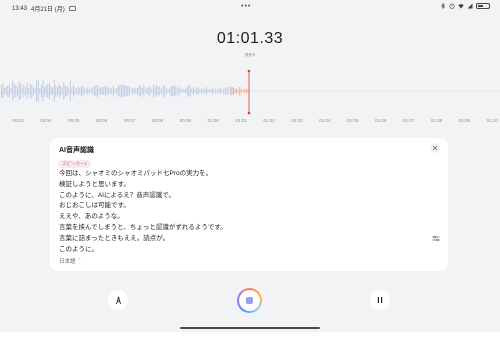  I want to click on device-bezel, so click(250, 338).